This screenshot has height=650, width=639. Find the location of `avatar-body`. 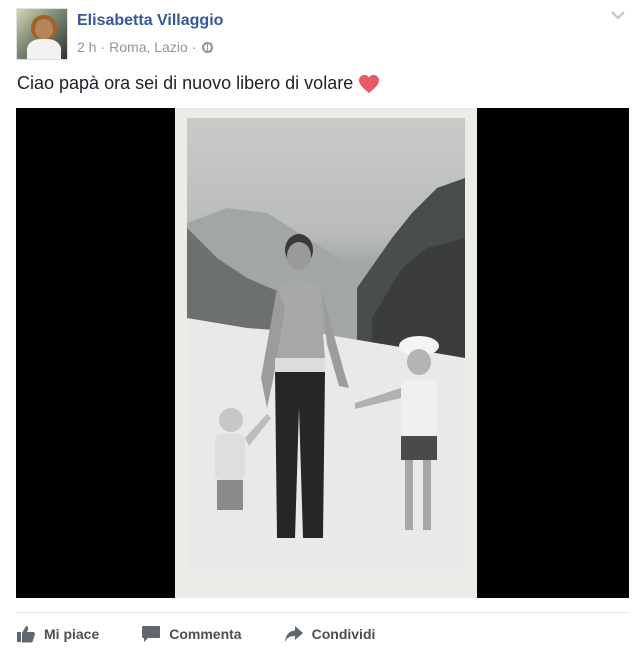

avatar-body is located at coordinates (44, 49).